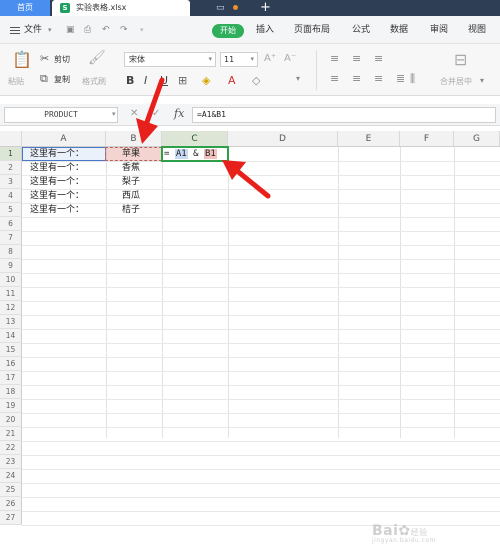 The image size is (500, 544). What do you see at coordinates (150, 110) in the screenshot?
I see `arrow-to-b1` at bounding box center [150, 110].